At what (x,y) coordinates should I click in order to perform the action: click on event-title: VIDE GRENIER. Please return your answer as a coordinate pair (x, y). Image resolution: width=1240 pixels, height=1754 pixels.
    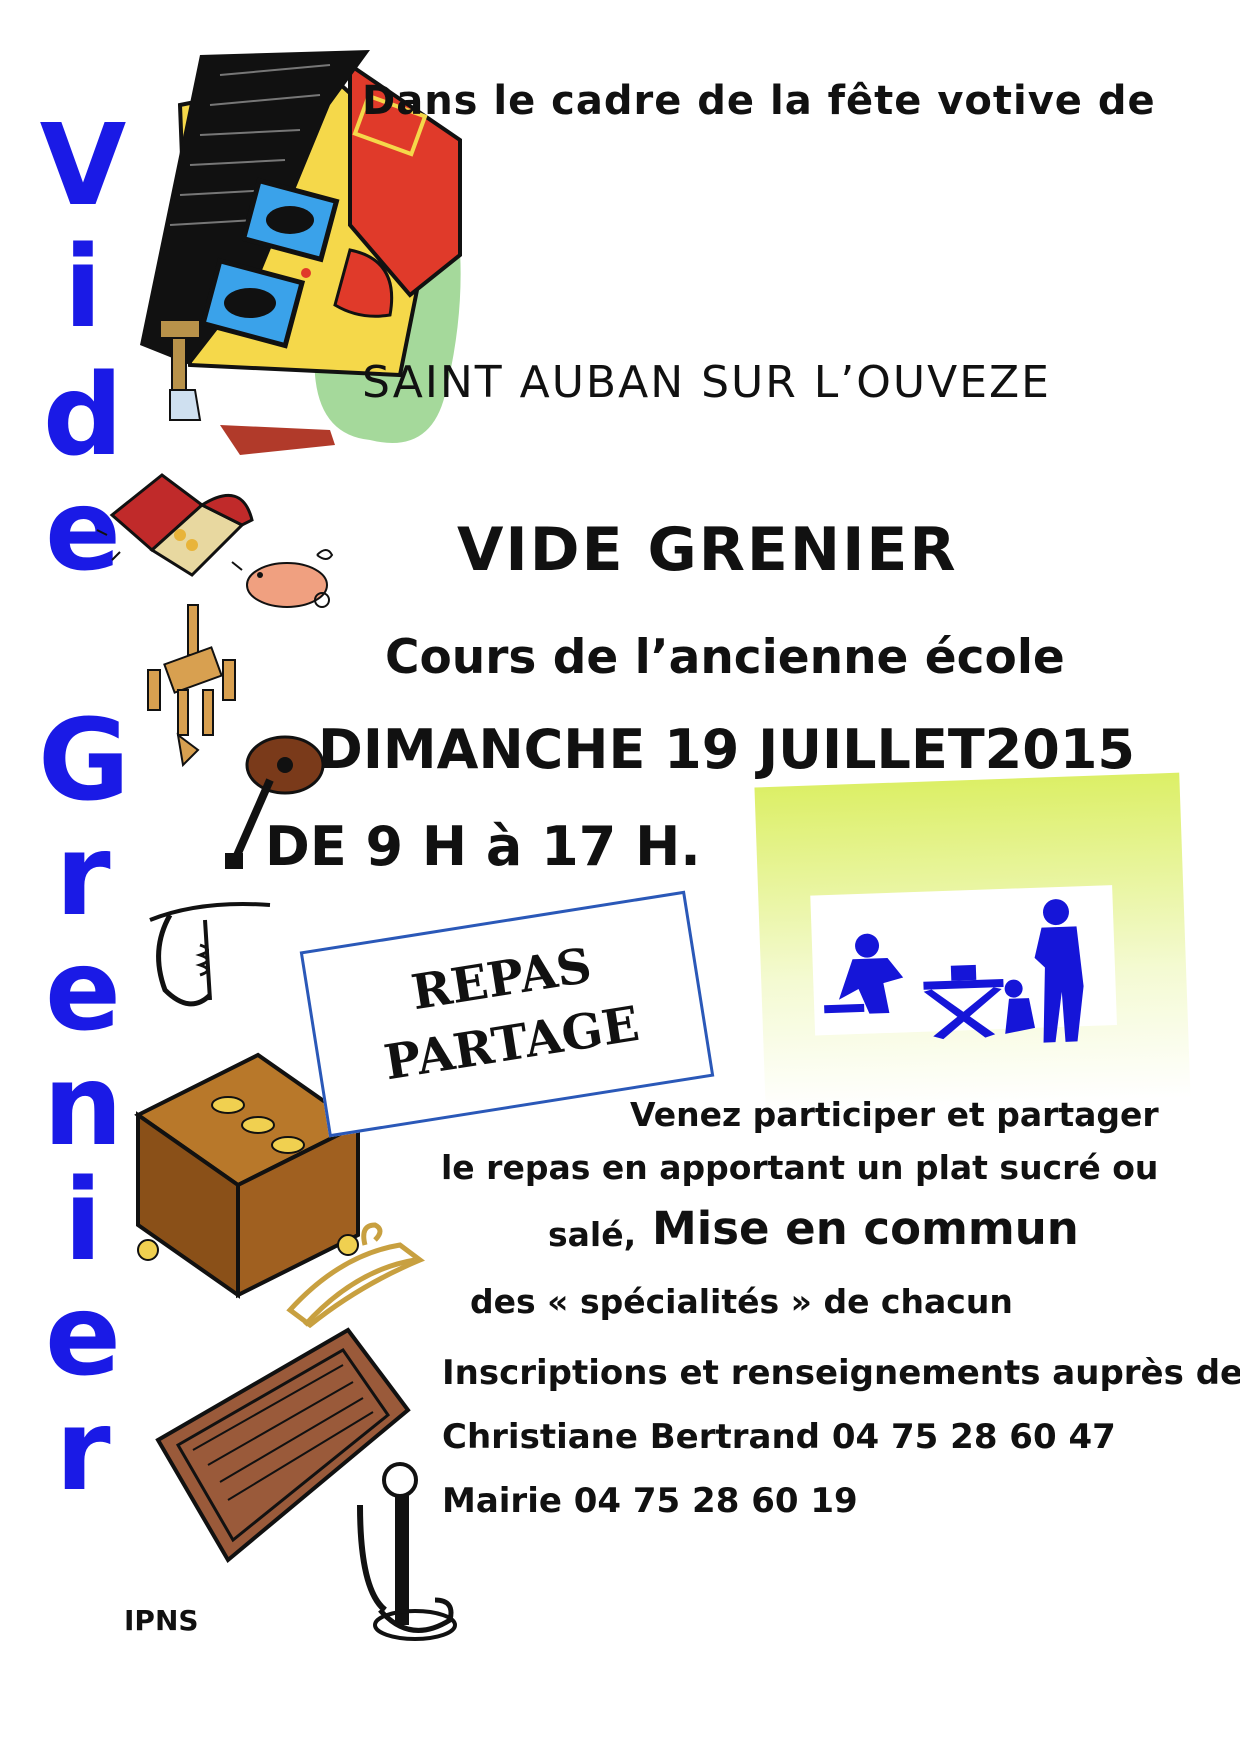
    Looking at the image, I should click on (707, 550).